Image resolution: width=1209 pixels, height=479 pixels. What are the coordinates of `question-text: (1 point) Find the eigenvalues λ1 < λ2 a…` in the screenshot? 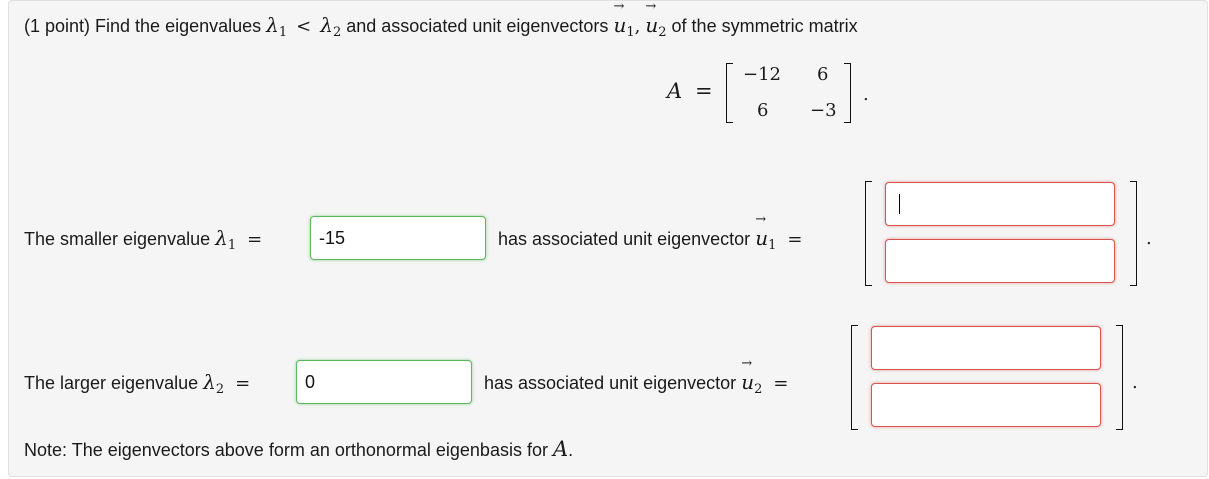 It's located at (441, 20).